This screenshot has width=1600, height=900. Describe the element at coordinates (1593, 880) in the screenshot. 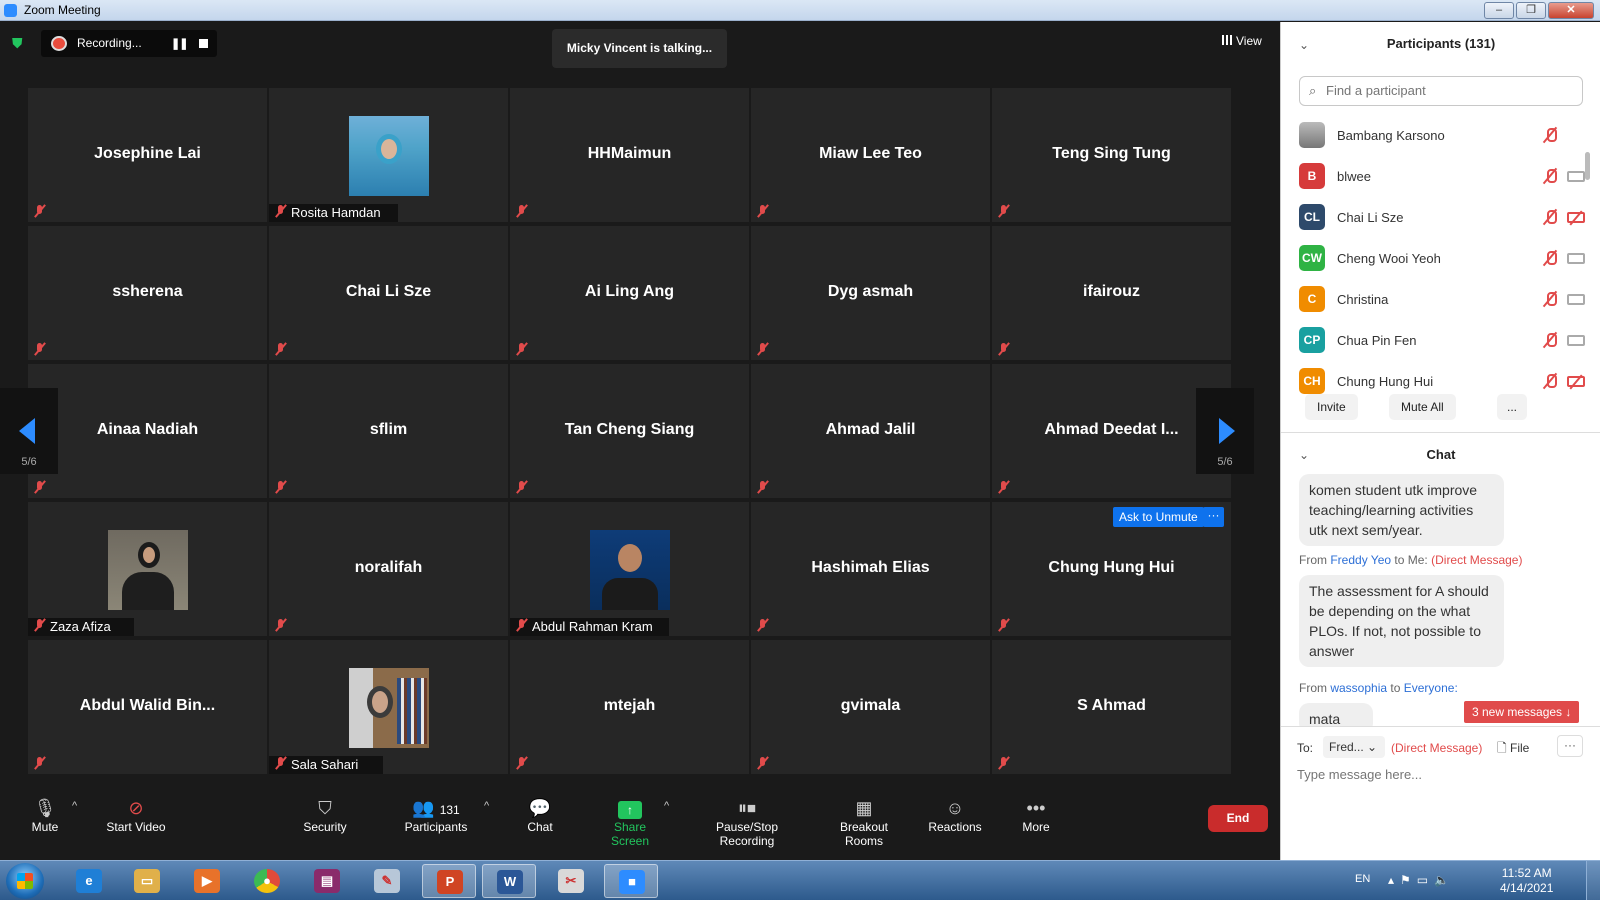

I see `show-desktop-button` at that location.